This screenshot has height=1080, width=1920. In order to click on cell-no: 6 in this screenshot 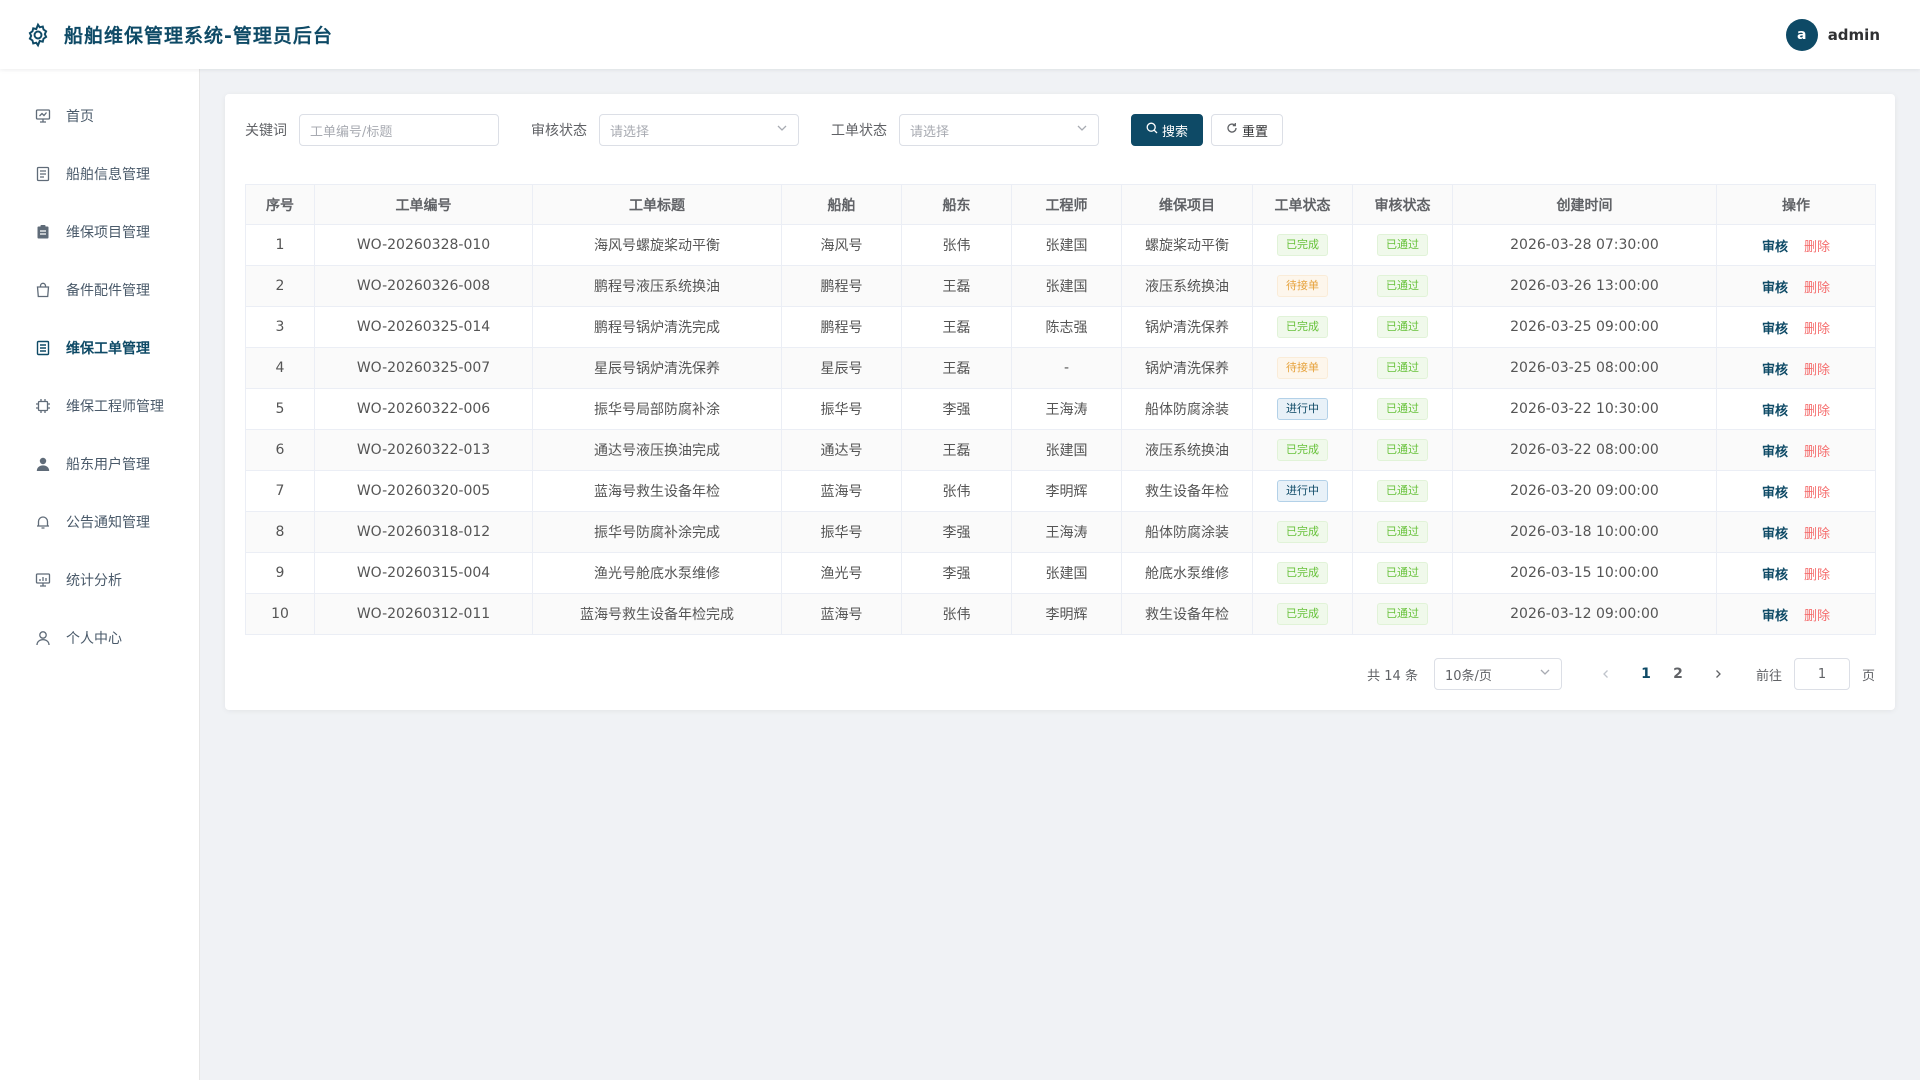, I will do `click(280, 450)`.